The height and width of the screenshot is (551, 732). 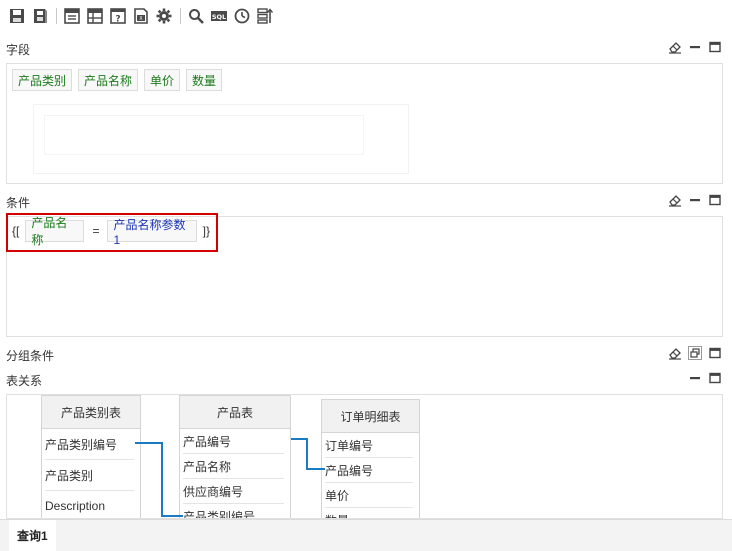 I want to click on sql-icon: SQL, so click(x=219, y=16).